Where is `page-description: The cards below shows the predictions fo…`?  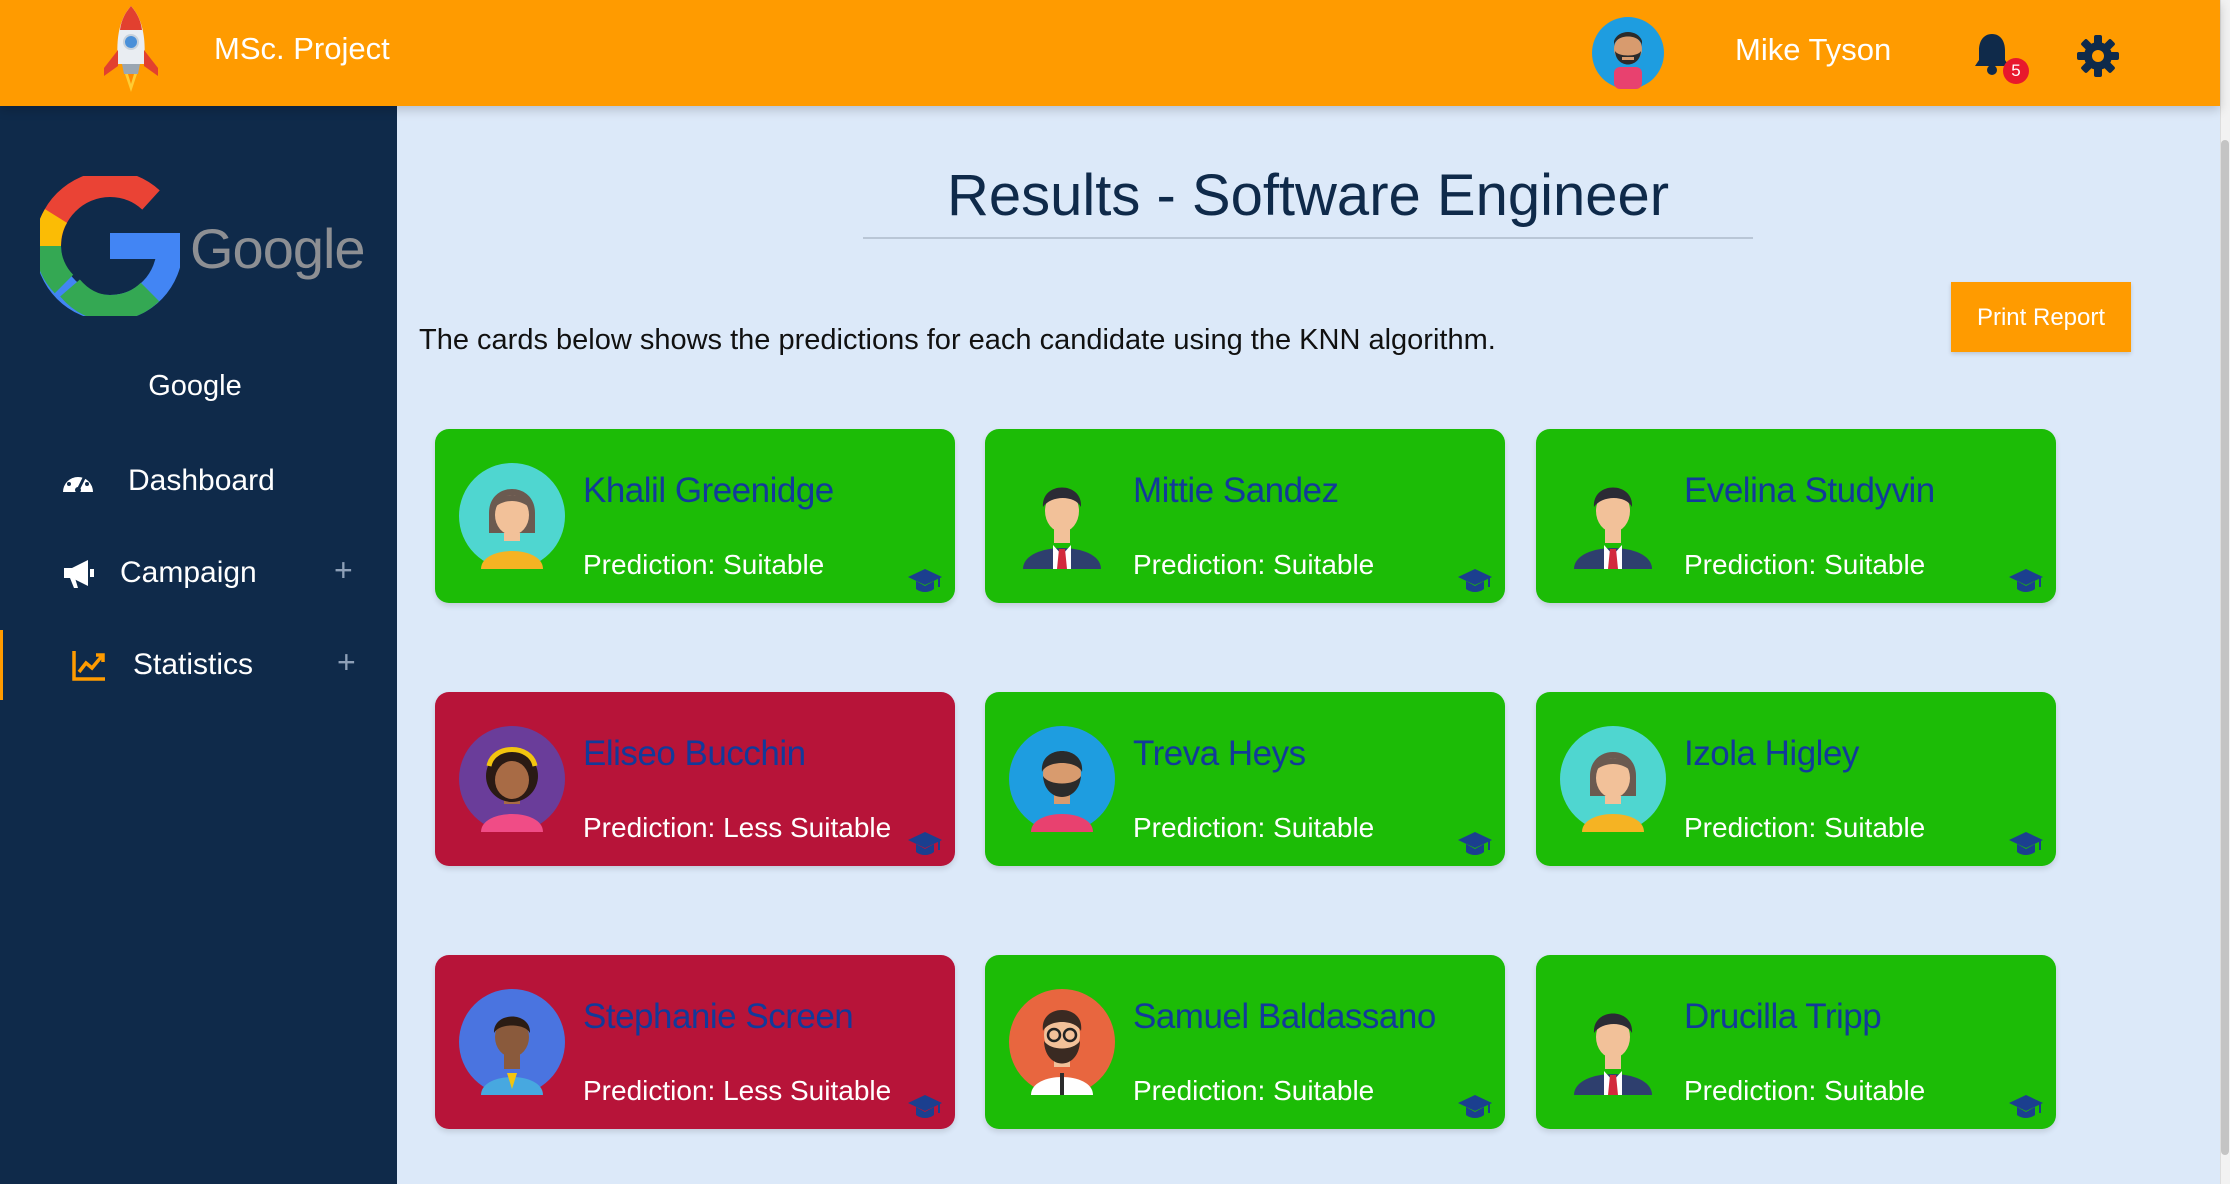 page-description: The cards below shows the predictions fo… is located at coordinates (957, 340).